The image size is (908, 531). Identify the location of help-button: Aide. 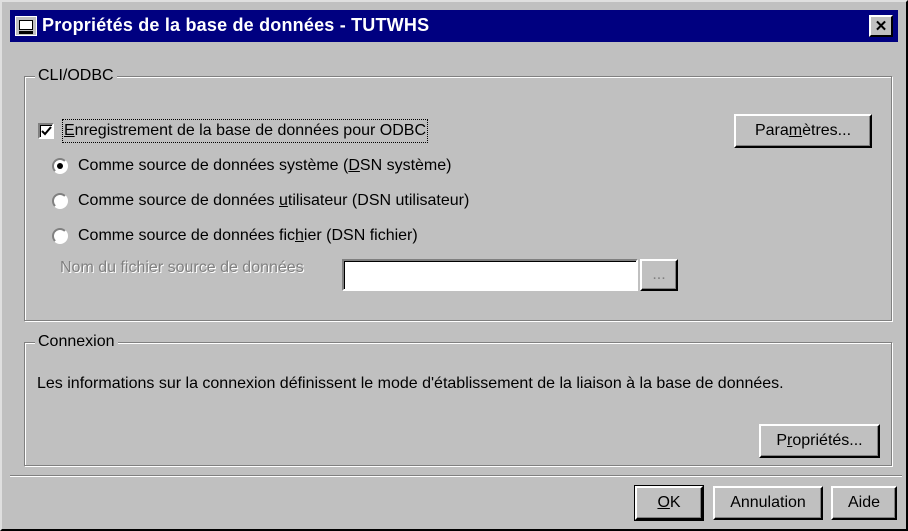
(864, 503).